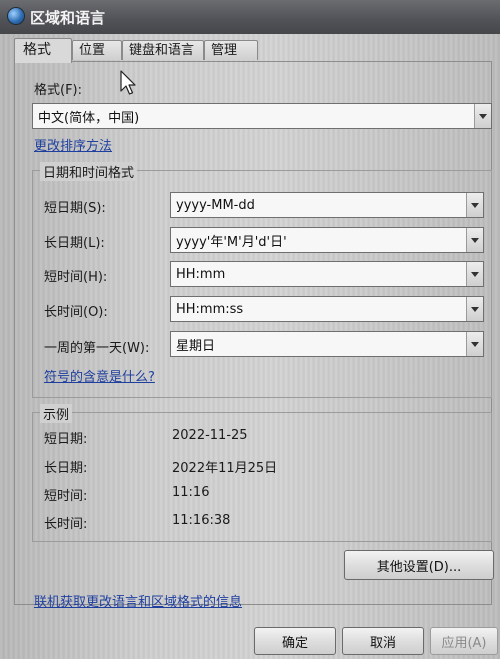  Describe the element at coordinates (66, 524) in the screenshot. I see `example-long-time-label: 长时间:` at that location.